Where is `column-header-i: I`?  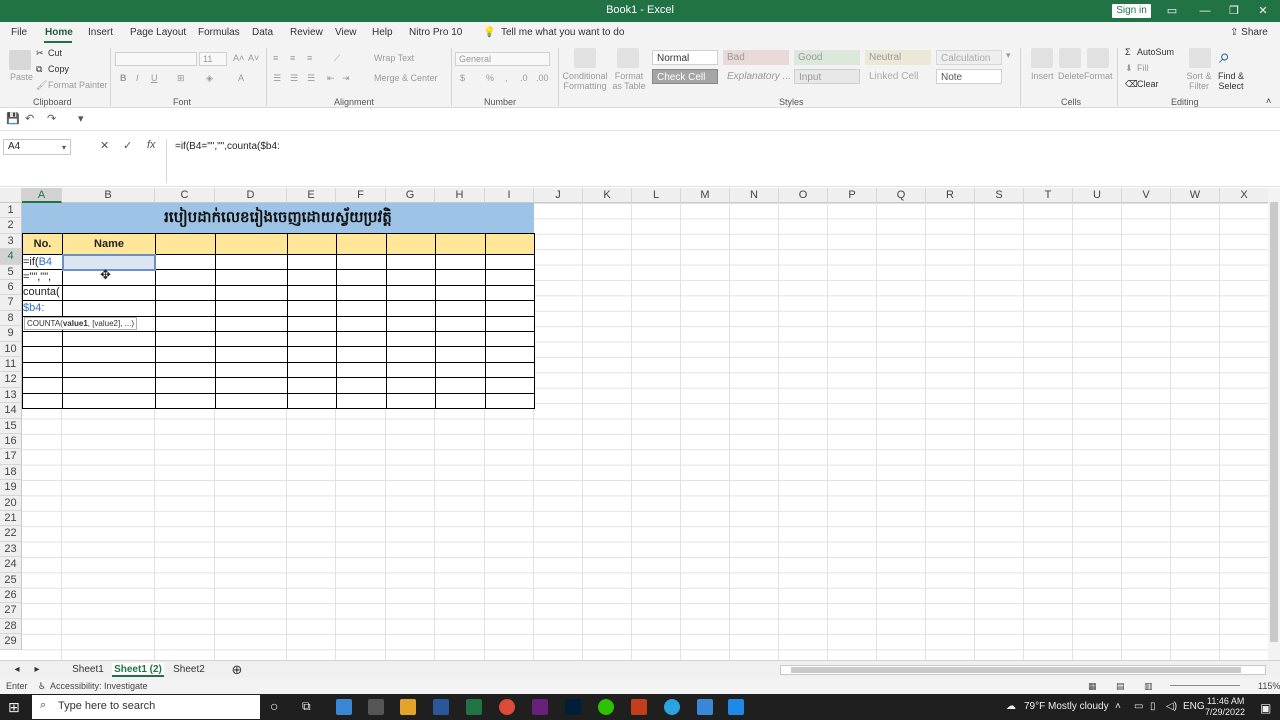
column-header-i: I is located at coordinates (509, 195).